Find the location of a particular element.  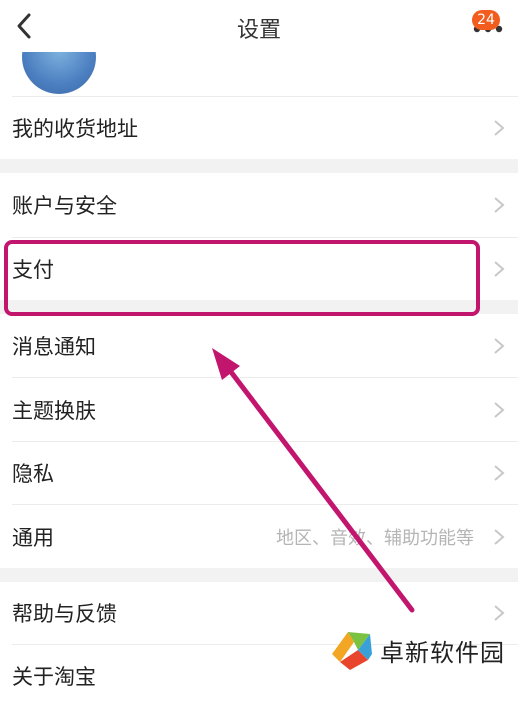

more-button: 24 is located at coordinates (488, 27).